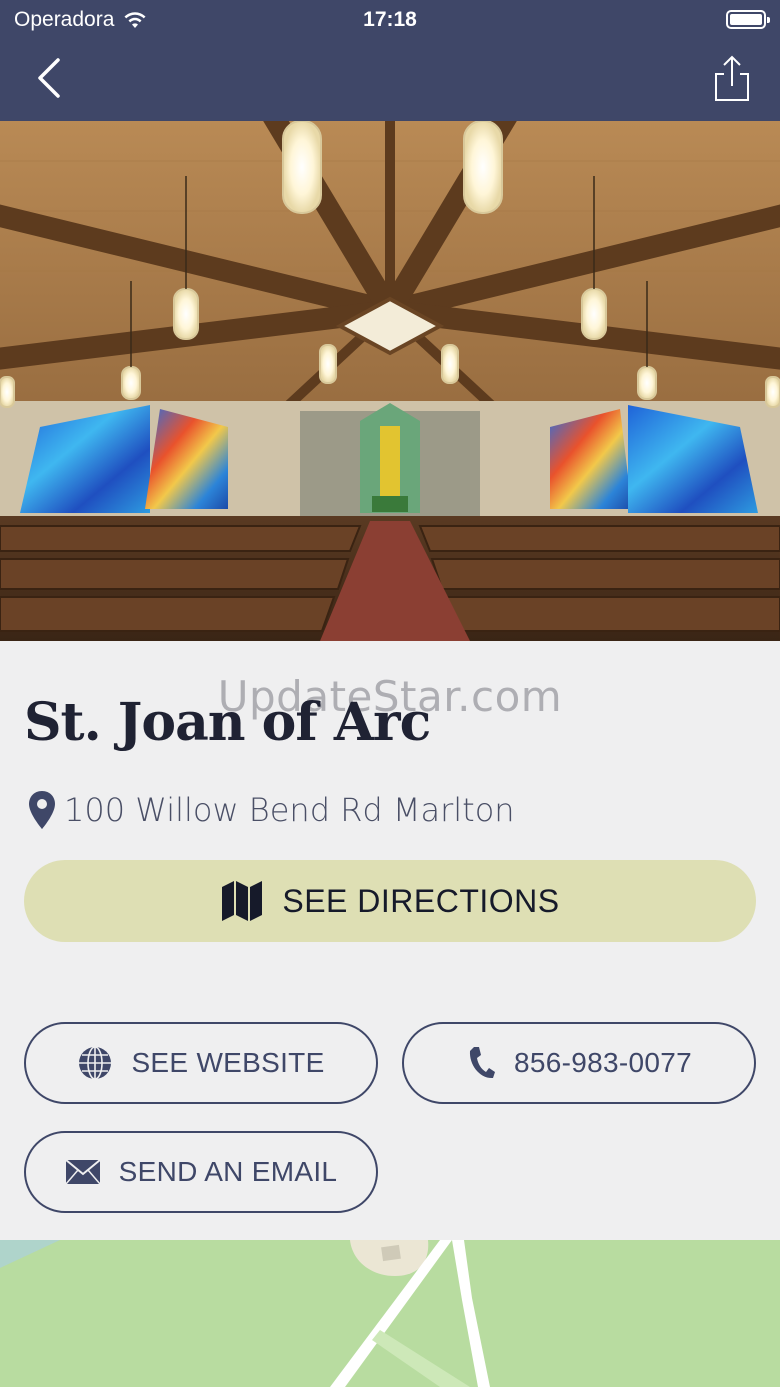 This screenshot has height=1387, width=780. Describe the element at coordinates (228, 1171) in the screenshot. I see `send-email-label: SEND AN EMAIL` at that location.